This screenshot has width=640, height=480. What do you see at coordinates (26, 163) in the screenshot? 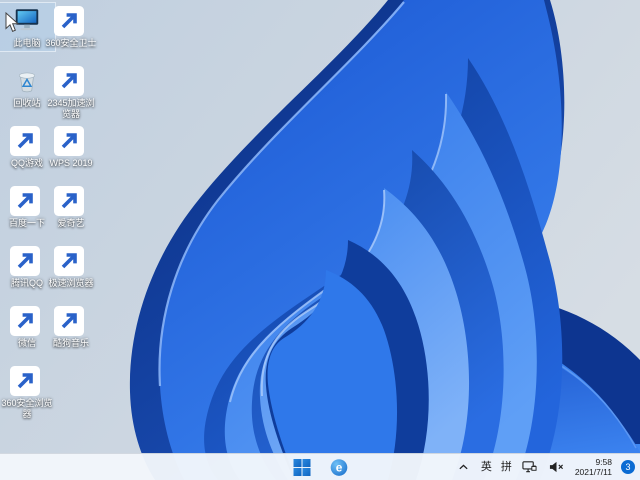
I see `desktop-icon-label: QQ游戏` at bounding box center [26, 163].